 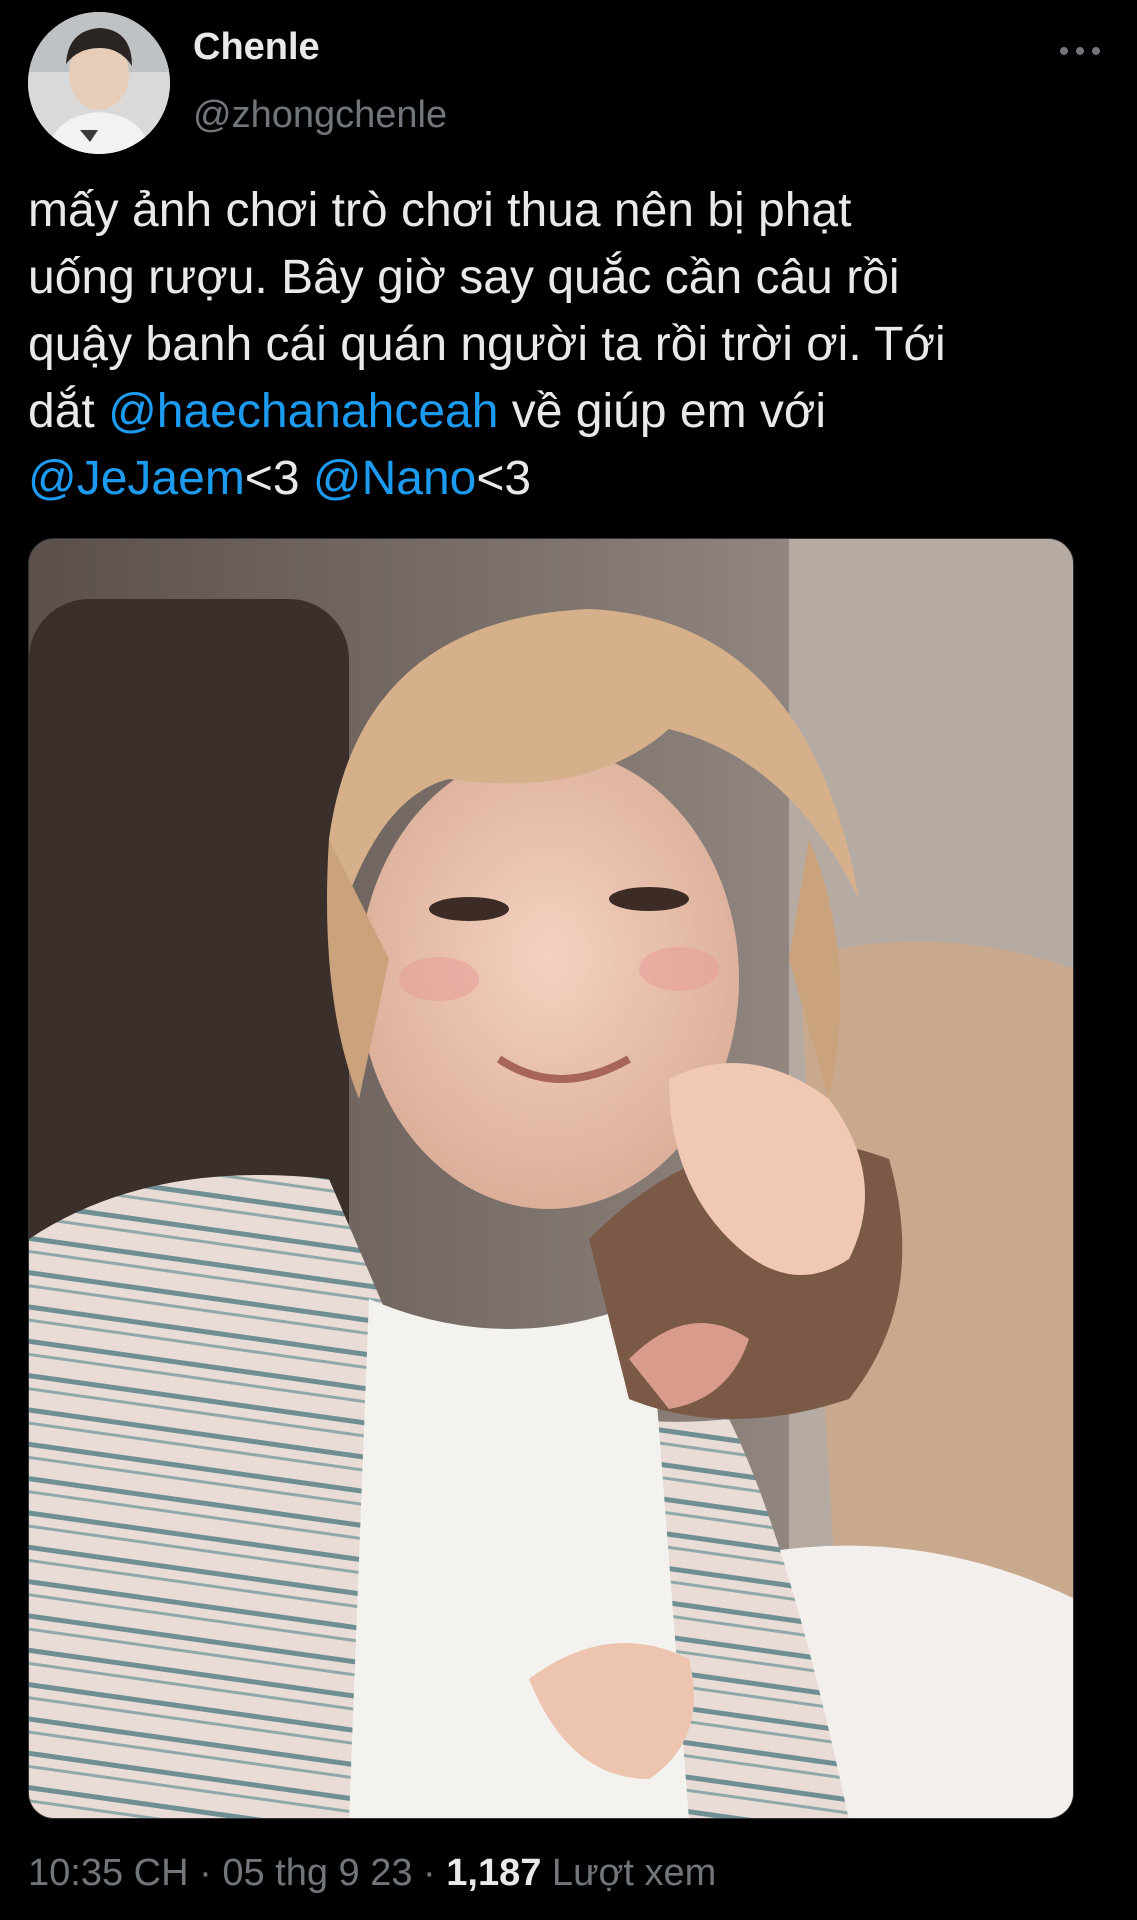 I want to click on mention-link: @Nano, so click(x=394, y=478).